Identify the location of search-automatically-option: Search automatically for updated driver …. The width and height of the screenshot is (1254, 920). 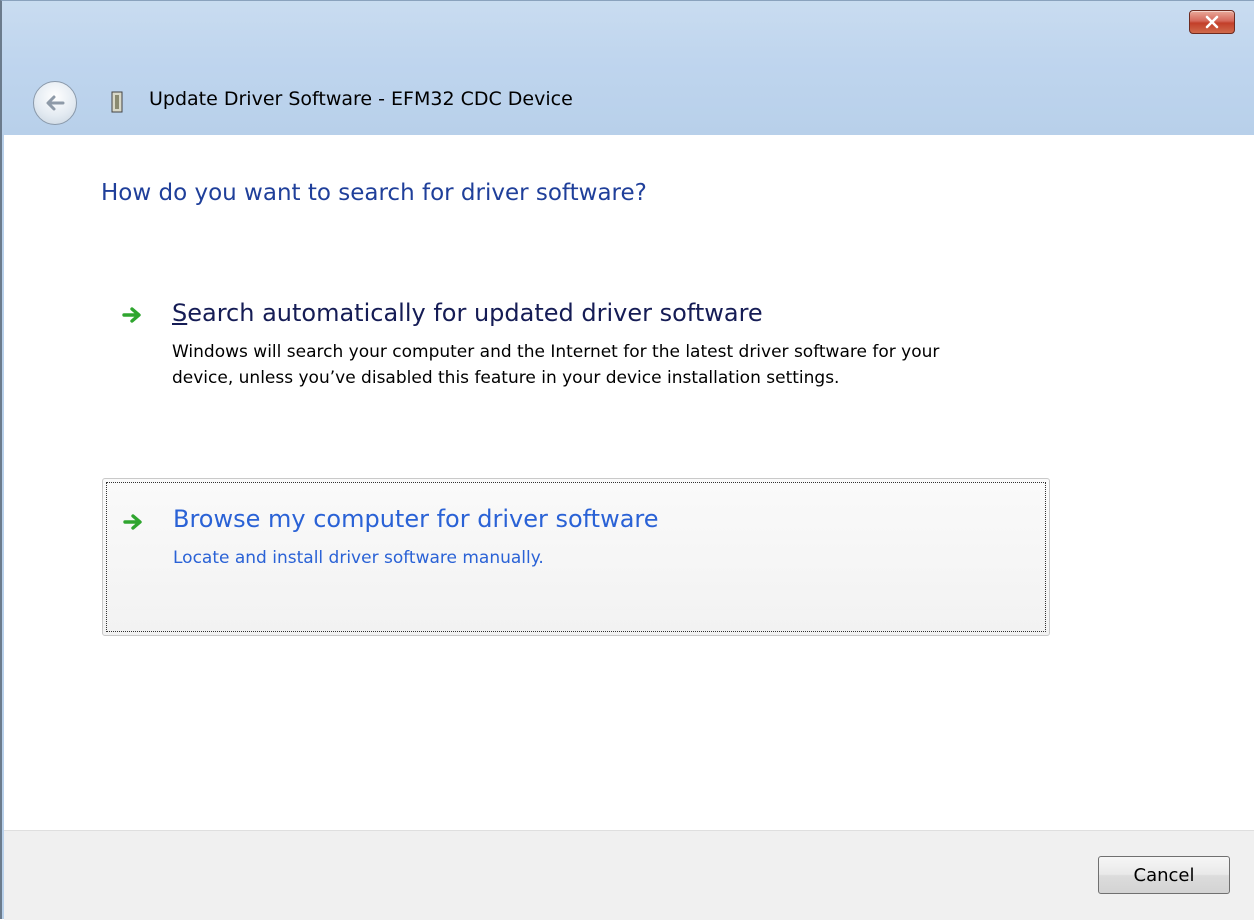
(576, 366).